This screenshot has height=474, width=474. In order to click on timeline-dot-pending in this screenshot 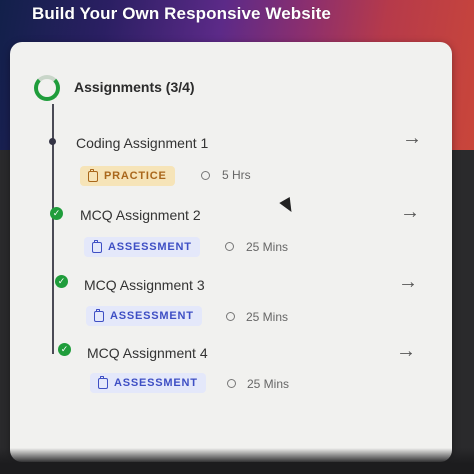, I will do `click(52, 141)`.